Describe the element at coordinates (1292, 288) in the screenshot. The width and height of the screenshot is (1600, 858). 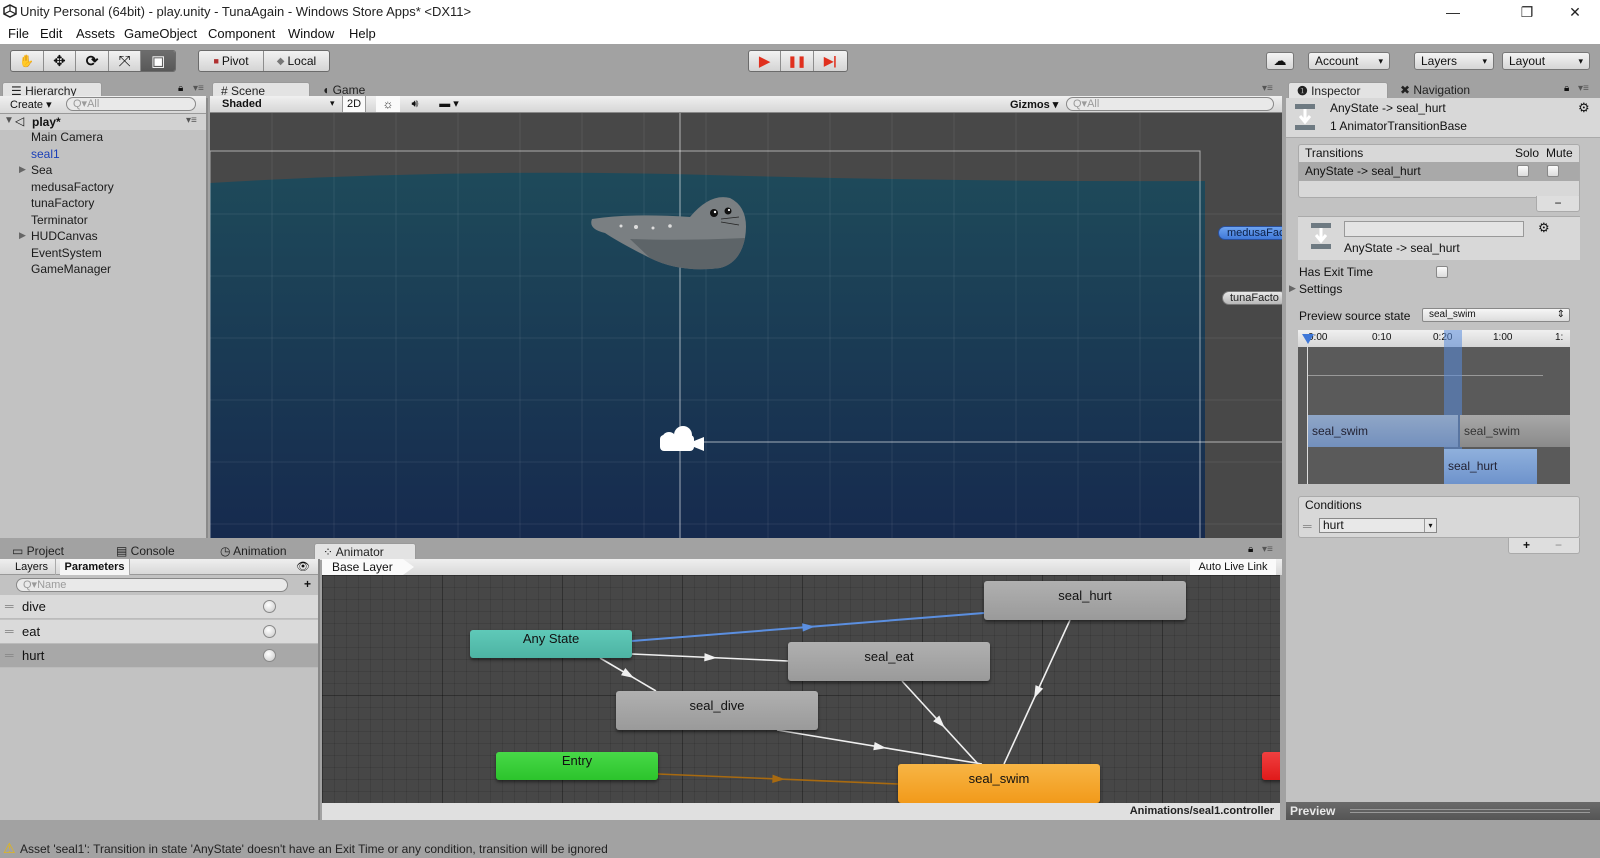
I see `expand-arrow-icon: ▶` at that location.